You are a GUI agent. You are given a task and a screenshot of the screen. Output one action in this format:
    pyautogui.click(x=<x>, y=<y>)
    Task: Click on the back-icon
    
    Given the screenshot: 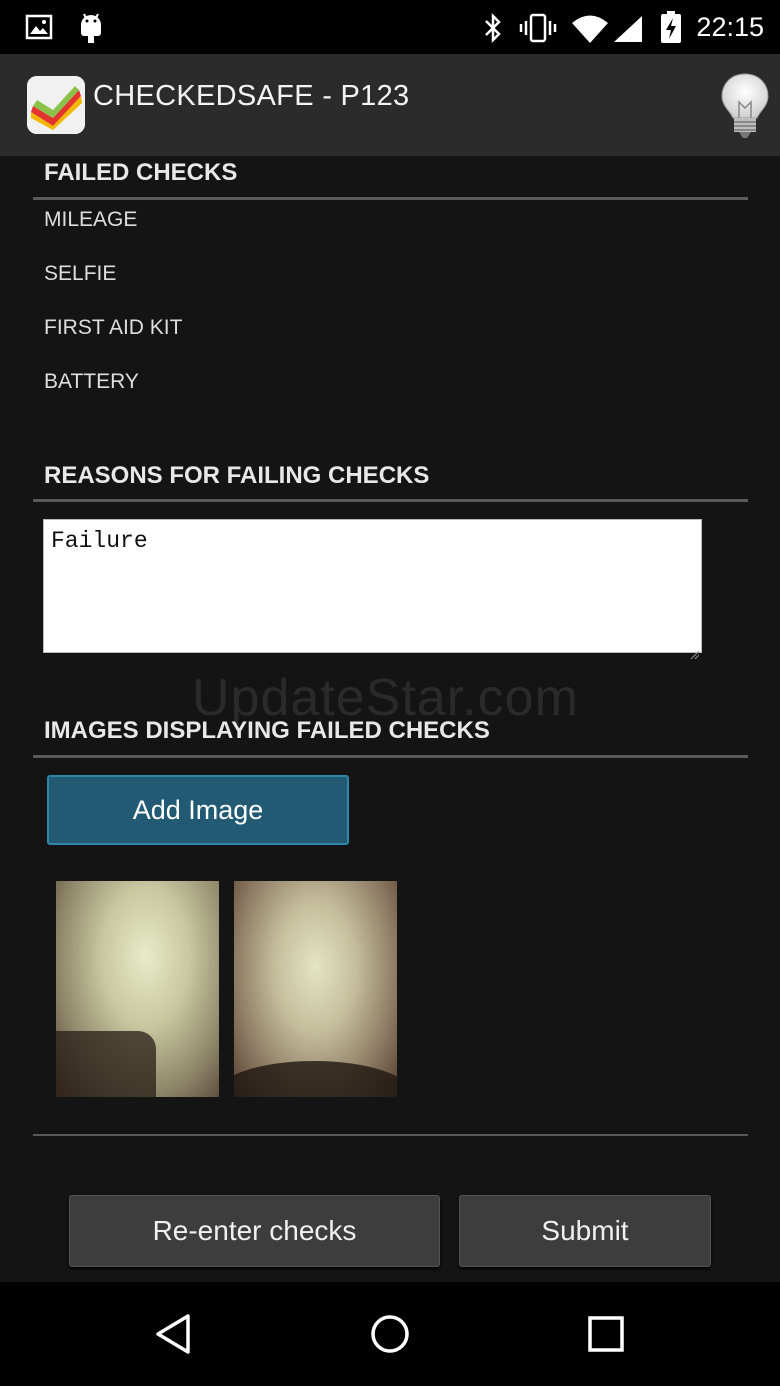 What is the action you would take?
    pyautogui.click(x=174, y=1336)
    